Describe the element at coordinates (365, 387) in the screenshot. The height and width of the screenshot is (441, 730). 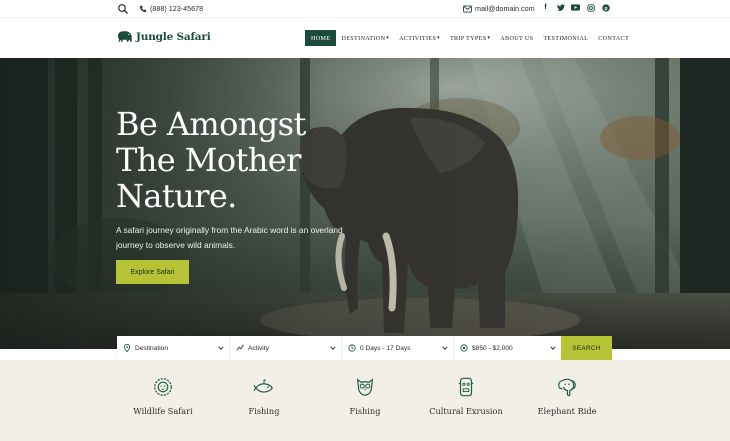
I see `owl-icon` at that location.